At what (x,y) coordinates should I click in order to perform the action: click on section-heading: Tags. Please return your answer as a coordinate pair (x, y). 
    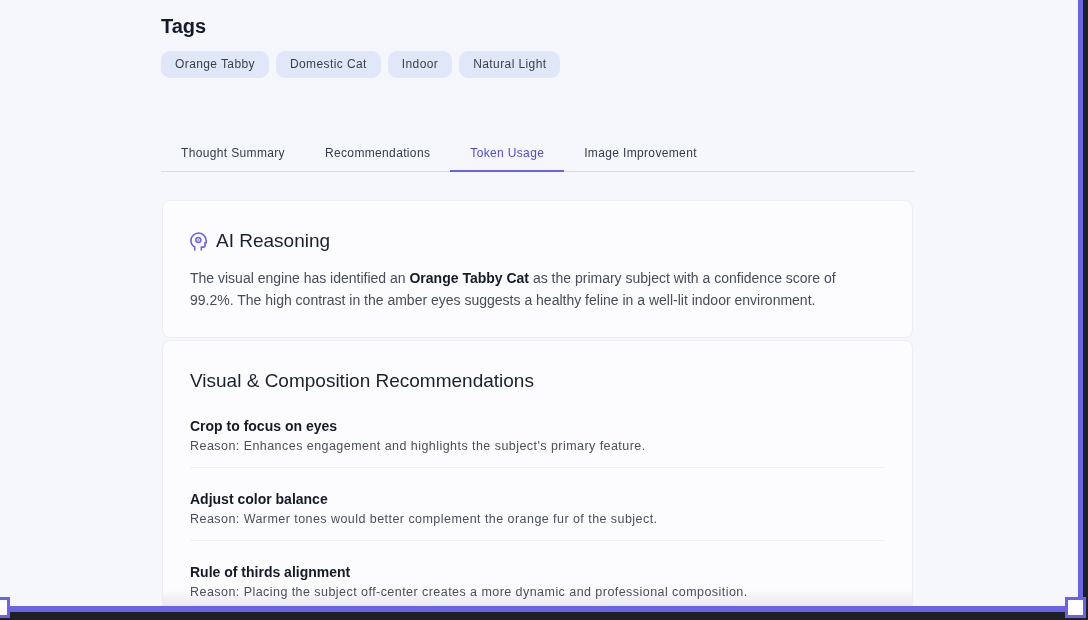
    Looking at the image, I should click on (184, 26).